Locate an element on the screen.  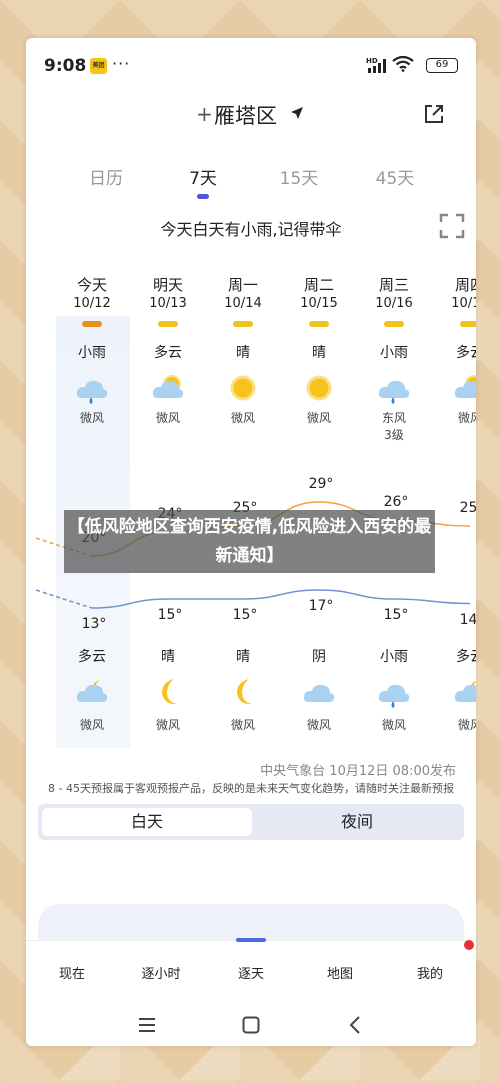
city-name: 雁塔区 is located at coordinates (245, 115).